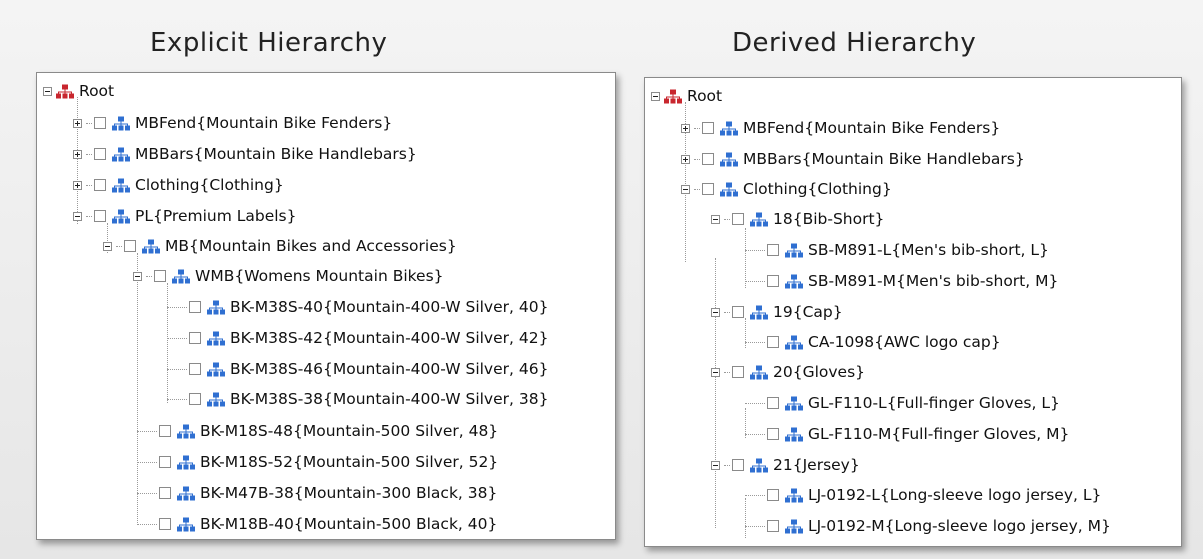  Describe the element at coordinates (816, 465) in the screenshot. I see `tree-node-label: 21{Jersey}` at that location.